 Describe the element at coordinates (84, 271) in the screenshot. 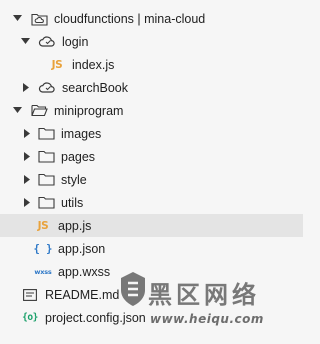

I see `tree-item-label: app.wxss` at that location.